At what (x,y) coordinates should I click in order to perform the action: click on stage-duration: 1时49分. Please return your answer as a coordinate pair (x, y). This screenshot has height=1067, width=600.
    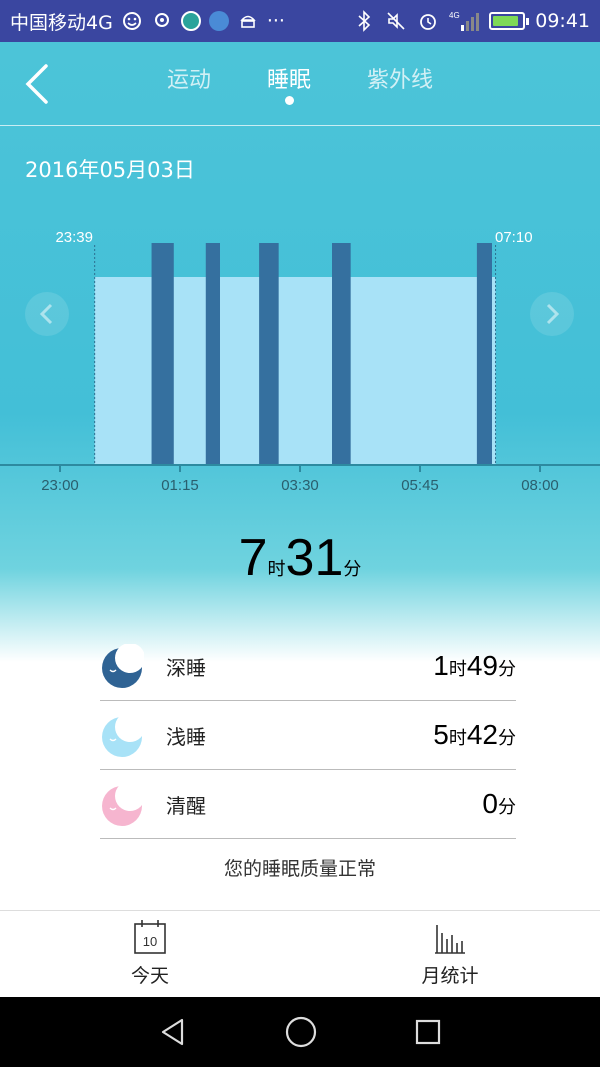
    Looking at the image, I should click on (474, 665).